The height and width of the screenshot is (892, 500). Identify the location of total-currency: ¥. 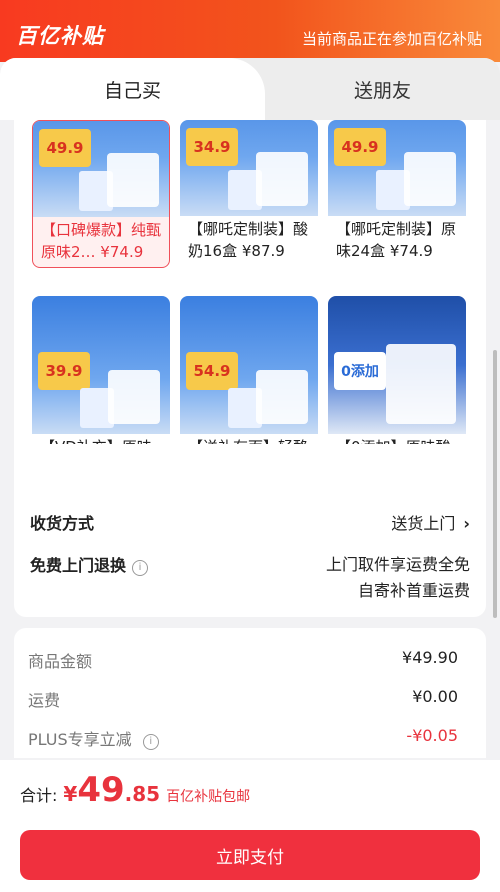
(70, 794).